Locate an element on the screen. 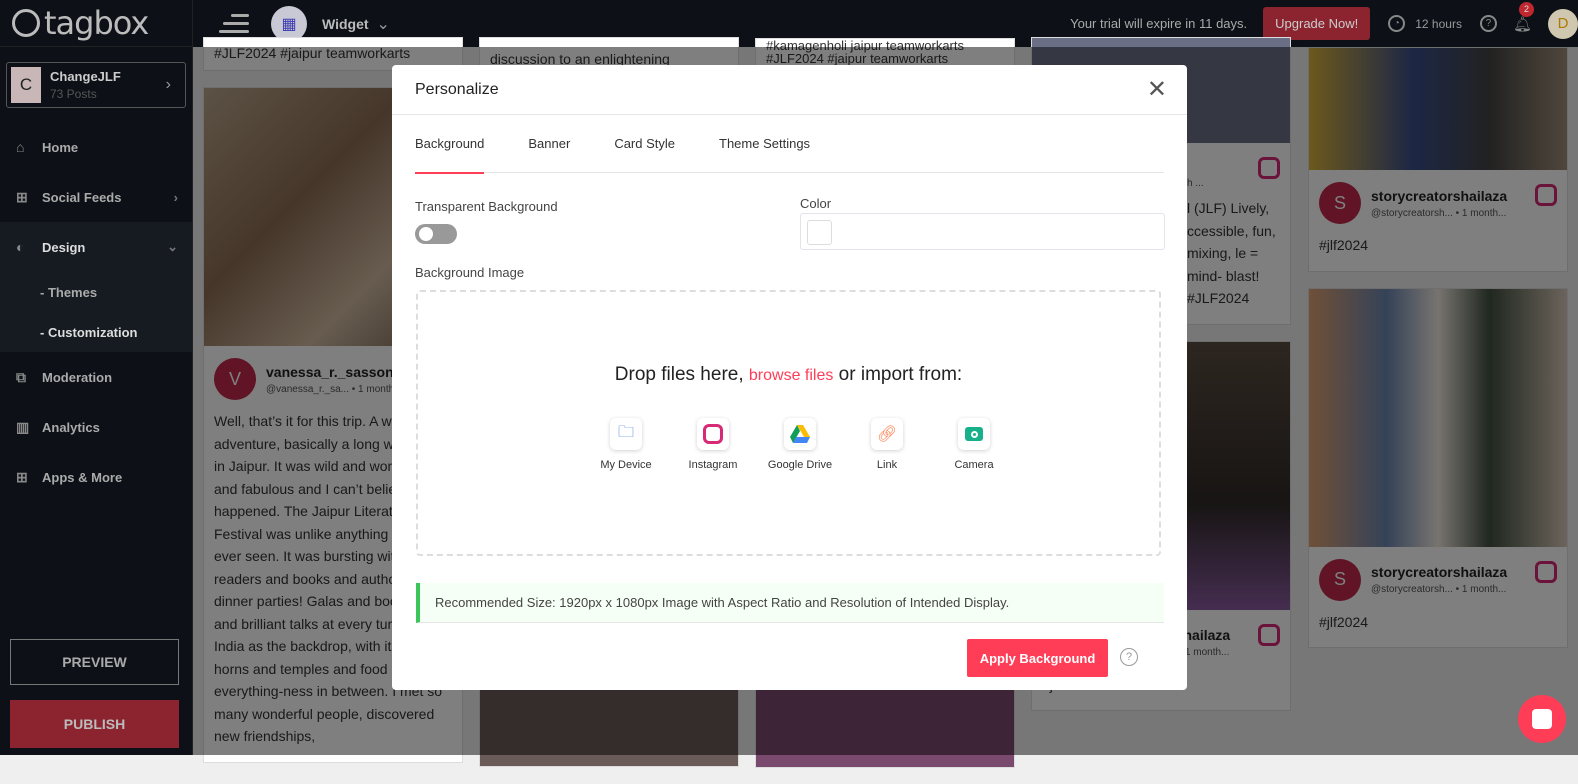 This screenshot has height=784, width=1578. source-link: 🔗︎ Link is located at coordinates (887, 444).